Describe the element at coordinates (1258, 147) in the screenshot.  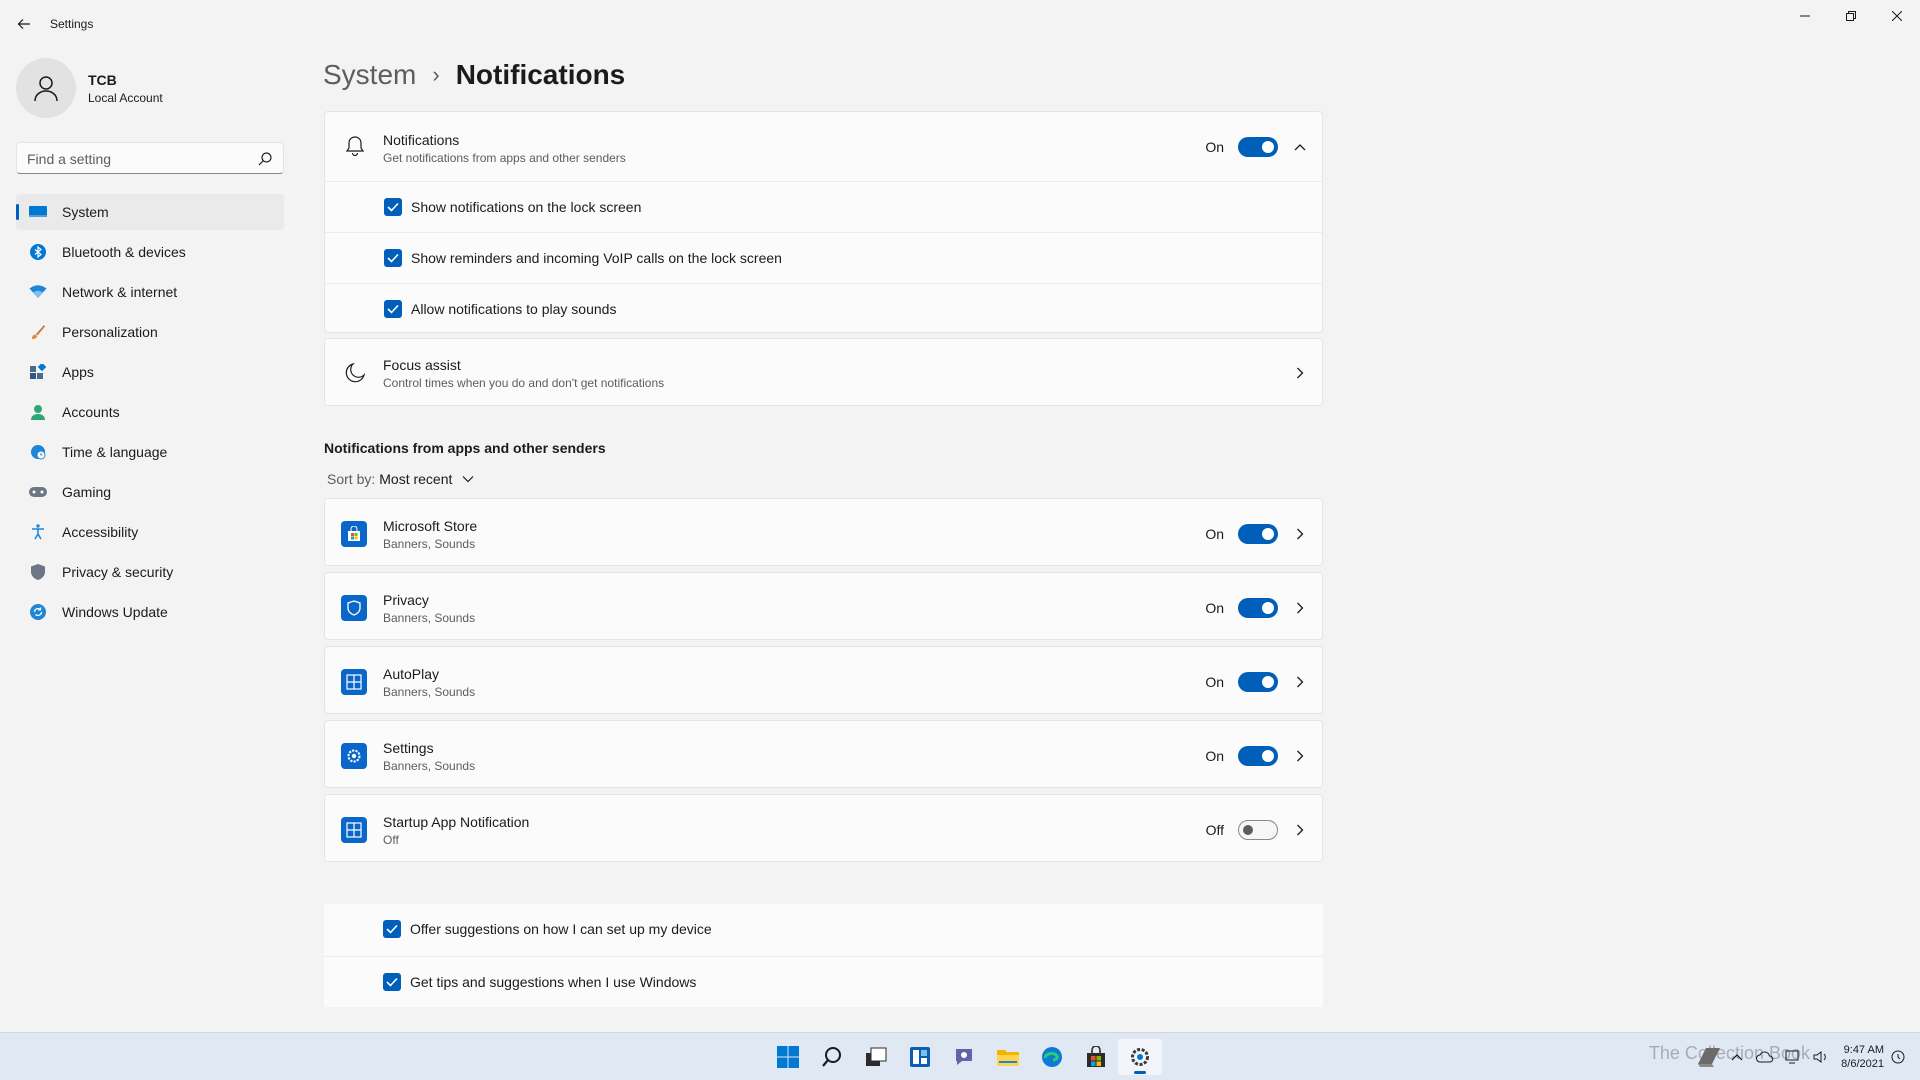
I see `notifications-toggle` at that location.